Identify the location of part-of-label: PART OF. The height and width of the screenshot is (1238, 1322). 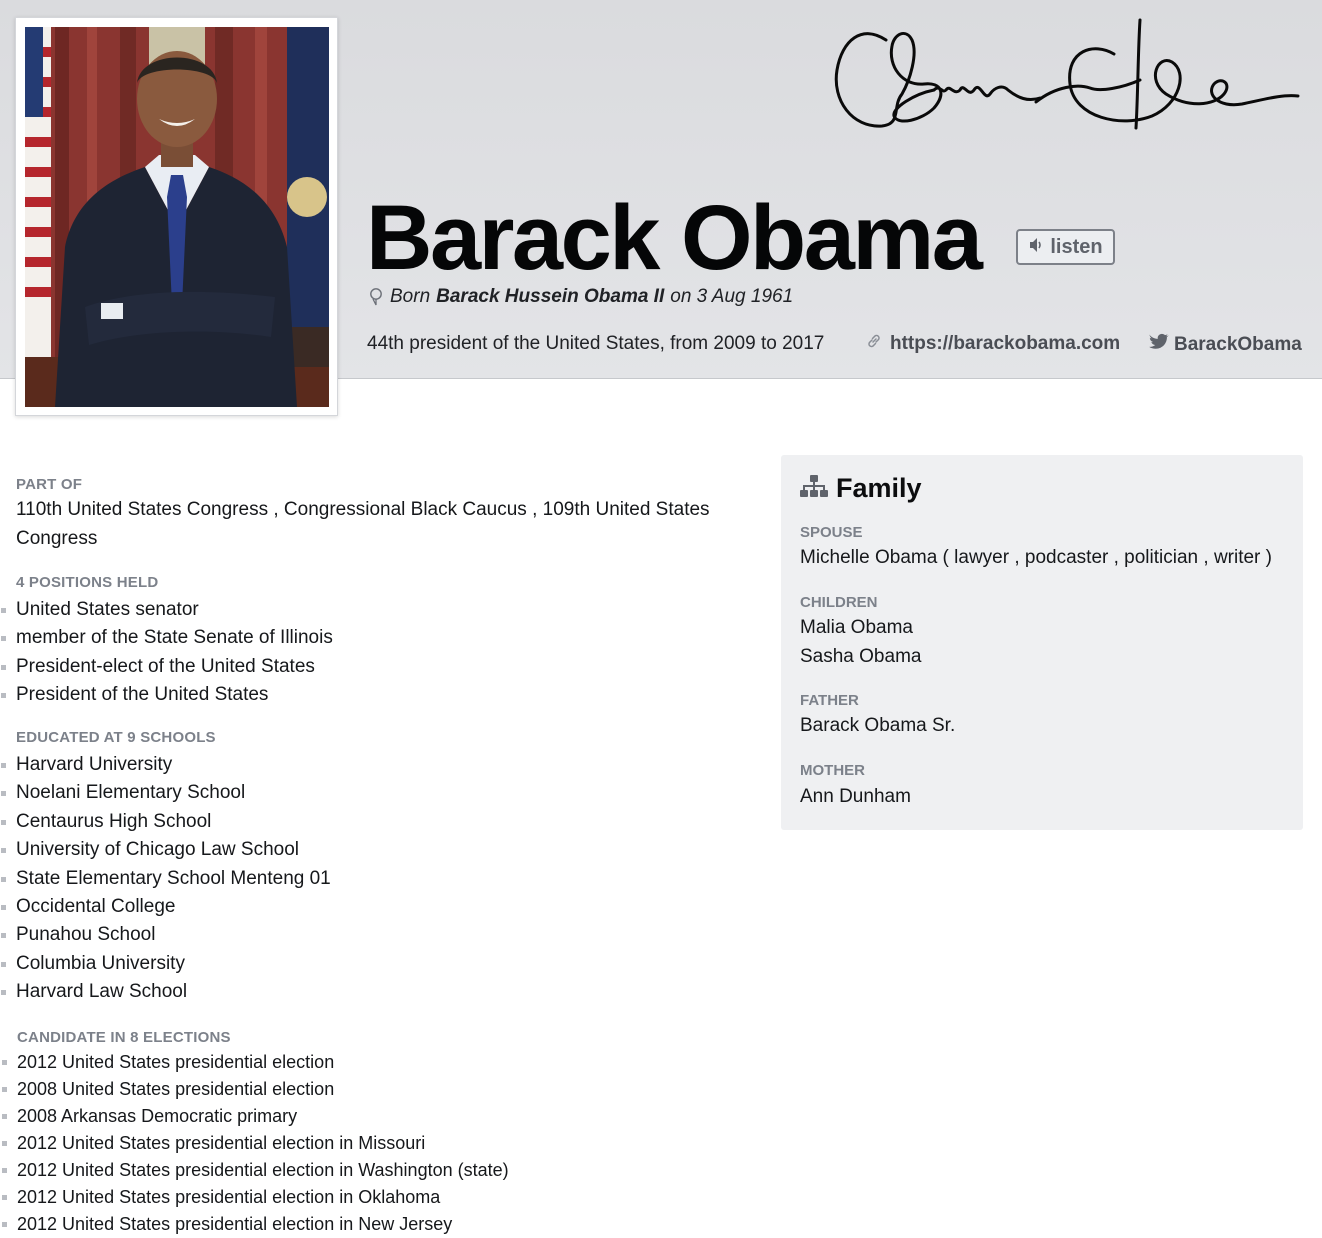
(49, 484).